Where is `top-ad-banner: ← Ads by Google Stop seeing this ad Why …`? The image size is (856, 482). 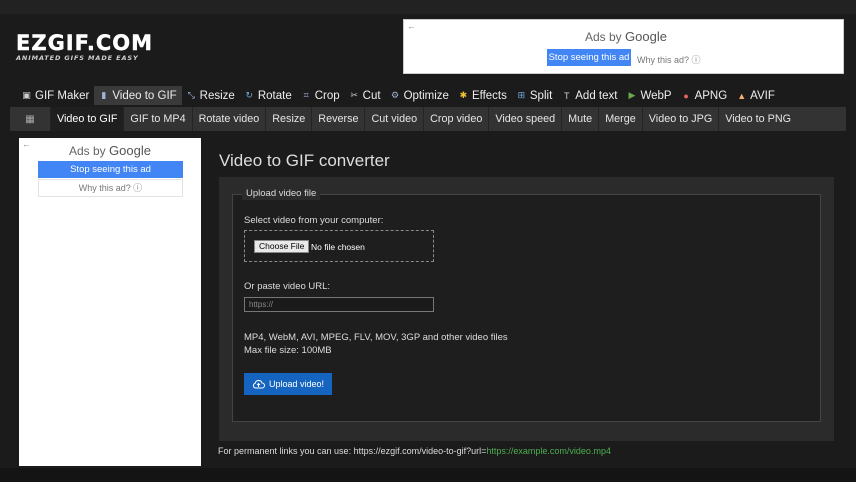 top-ad-banner: ← Ads by Google Stop seeing this ad Why … is located at coordinates (623, 46).